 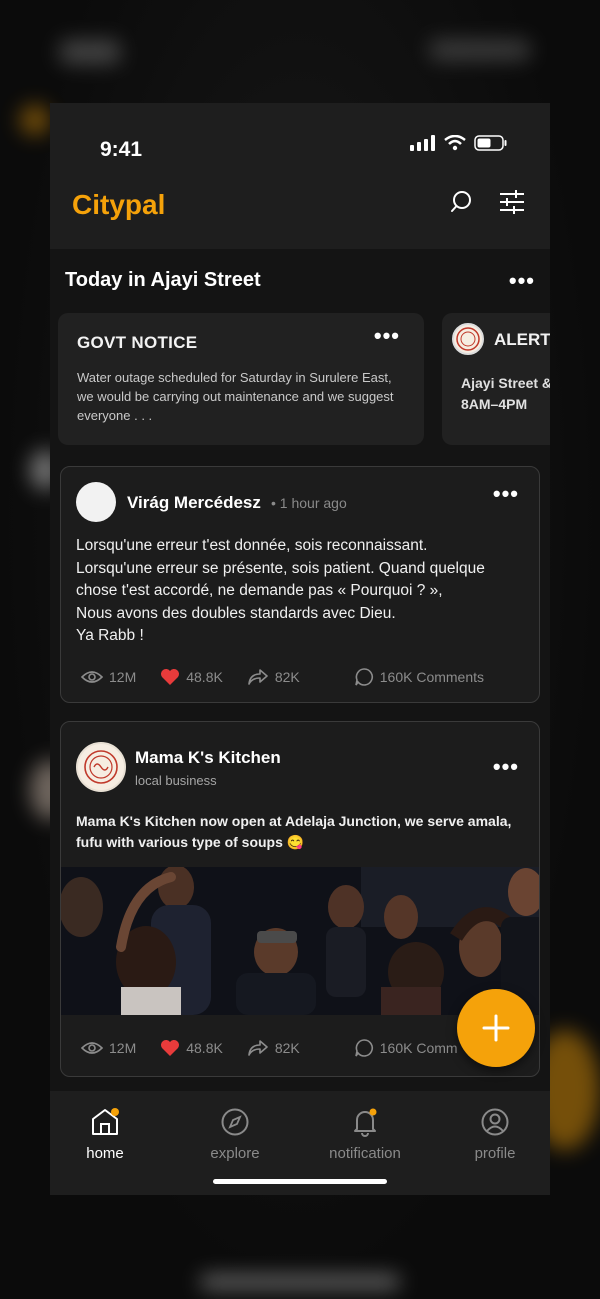 I want to click on plus-icon, so click(x=496, y=1028).